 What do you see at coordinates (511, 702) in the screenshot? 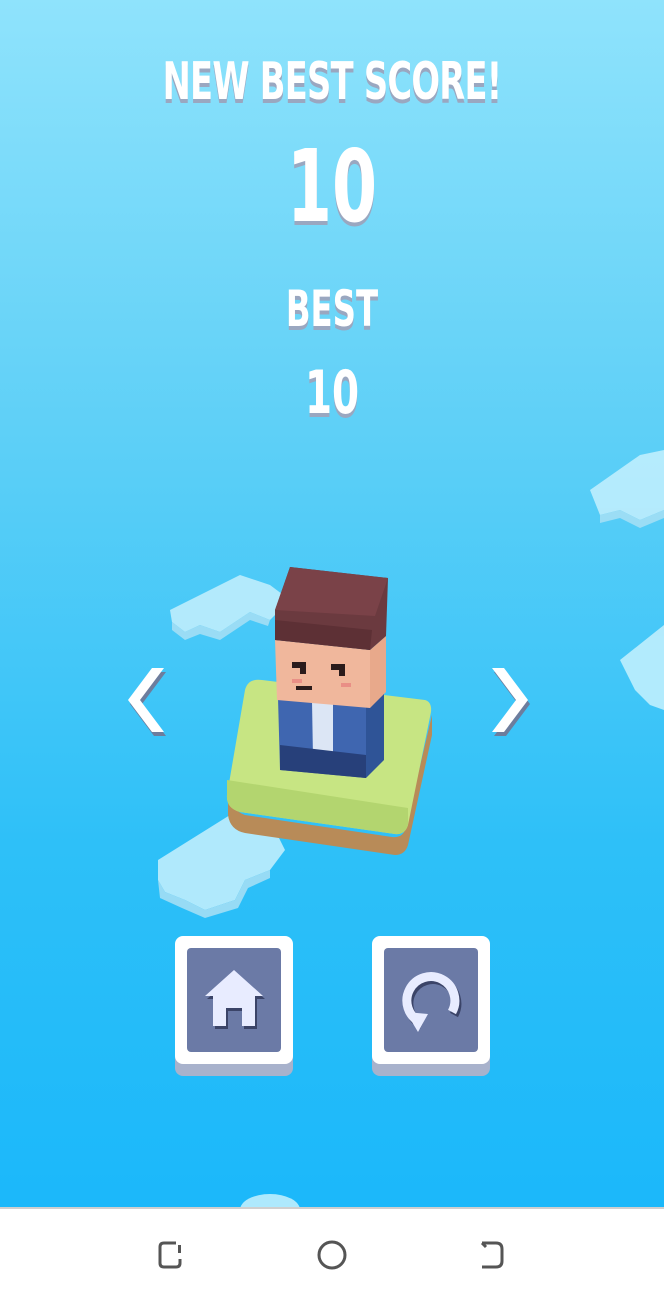
I see `chevron-right-icon` at bounding box center [511, 702].